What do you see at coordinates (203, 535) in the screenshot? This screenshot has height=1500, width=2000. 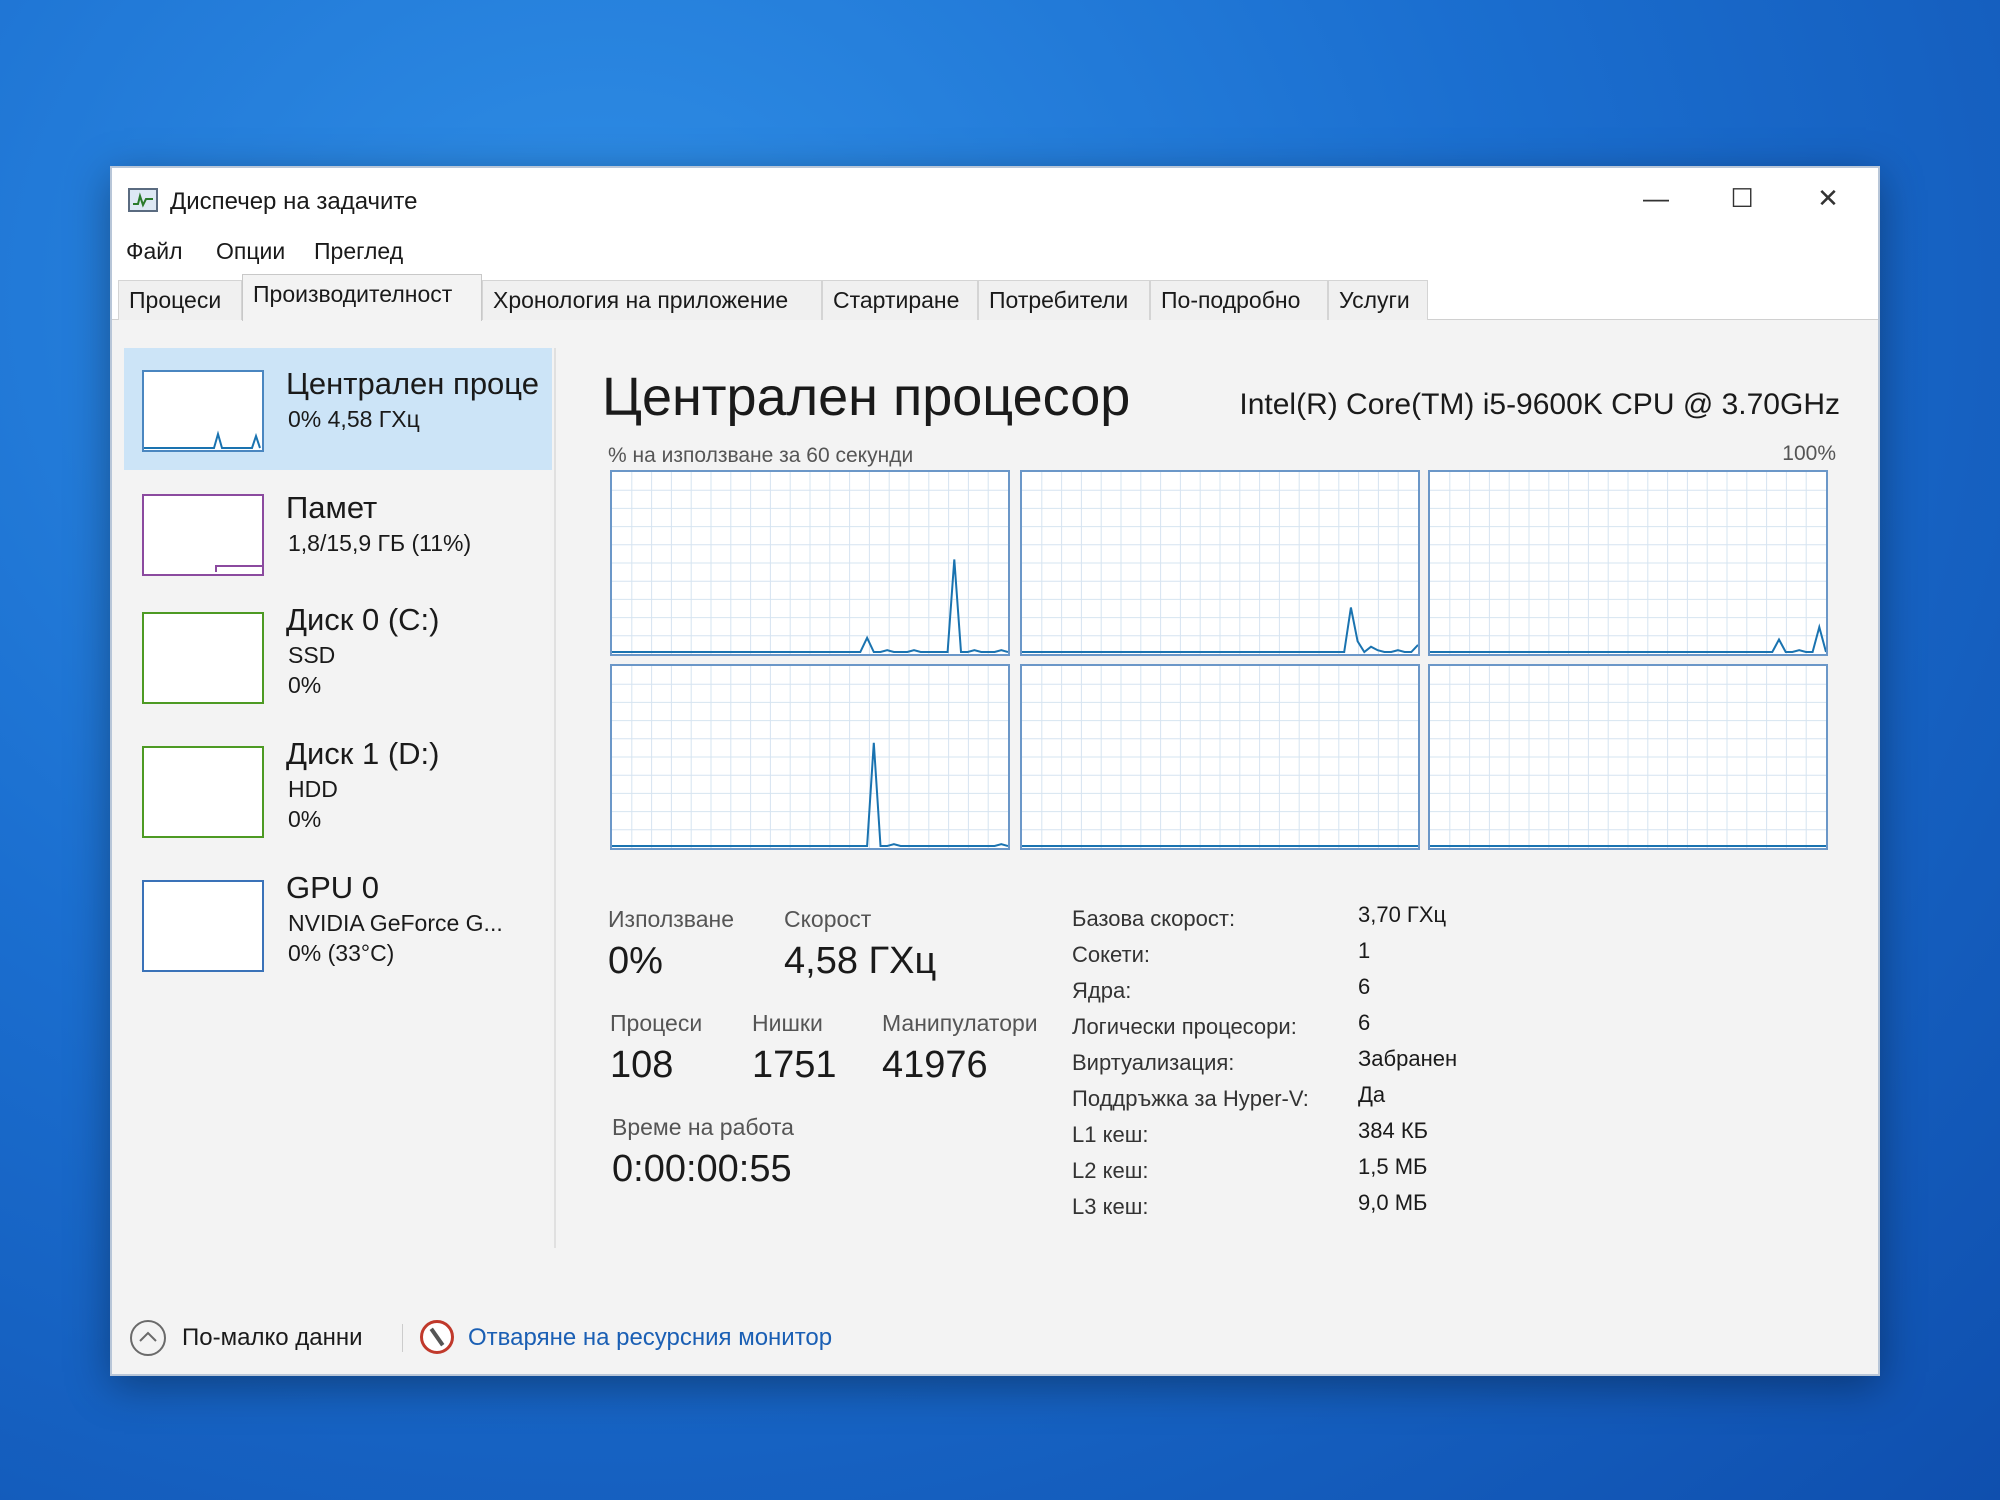 I see `memory-thumbnail` at bounding box center [203, 535].